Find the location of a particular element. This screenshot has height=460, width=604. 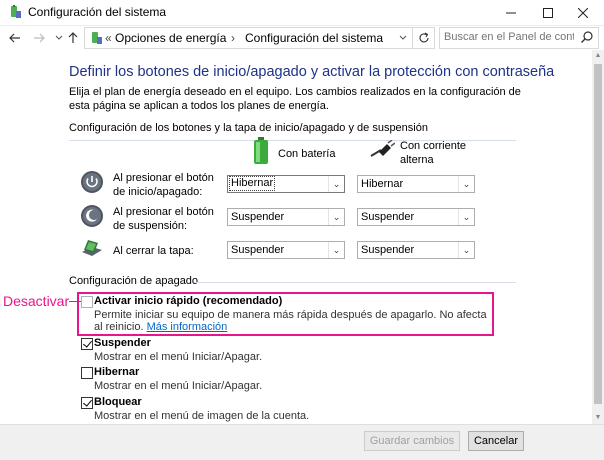

refresh-icon is located at coordinates (424, 37).